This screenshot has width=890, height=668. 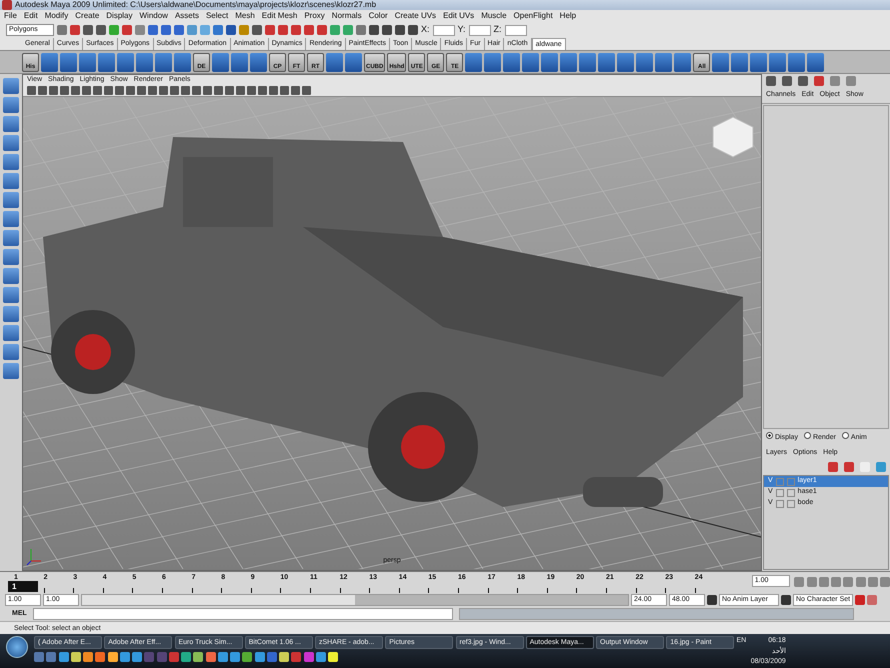 I want to click on menu-item: Select, so click(x=217, y=16).